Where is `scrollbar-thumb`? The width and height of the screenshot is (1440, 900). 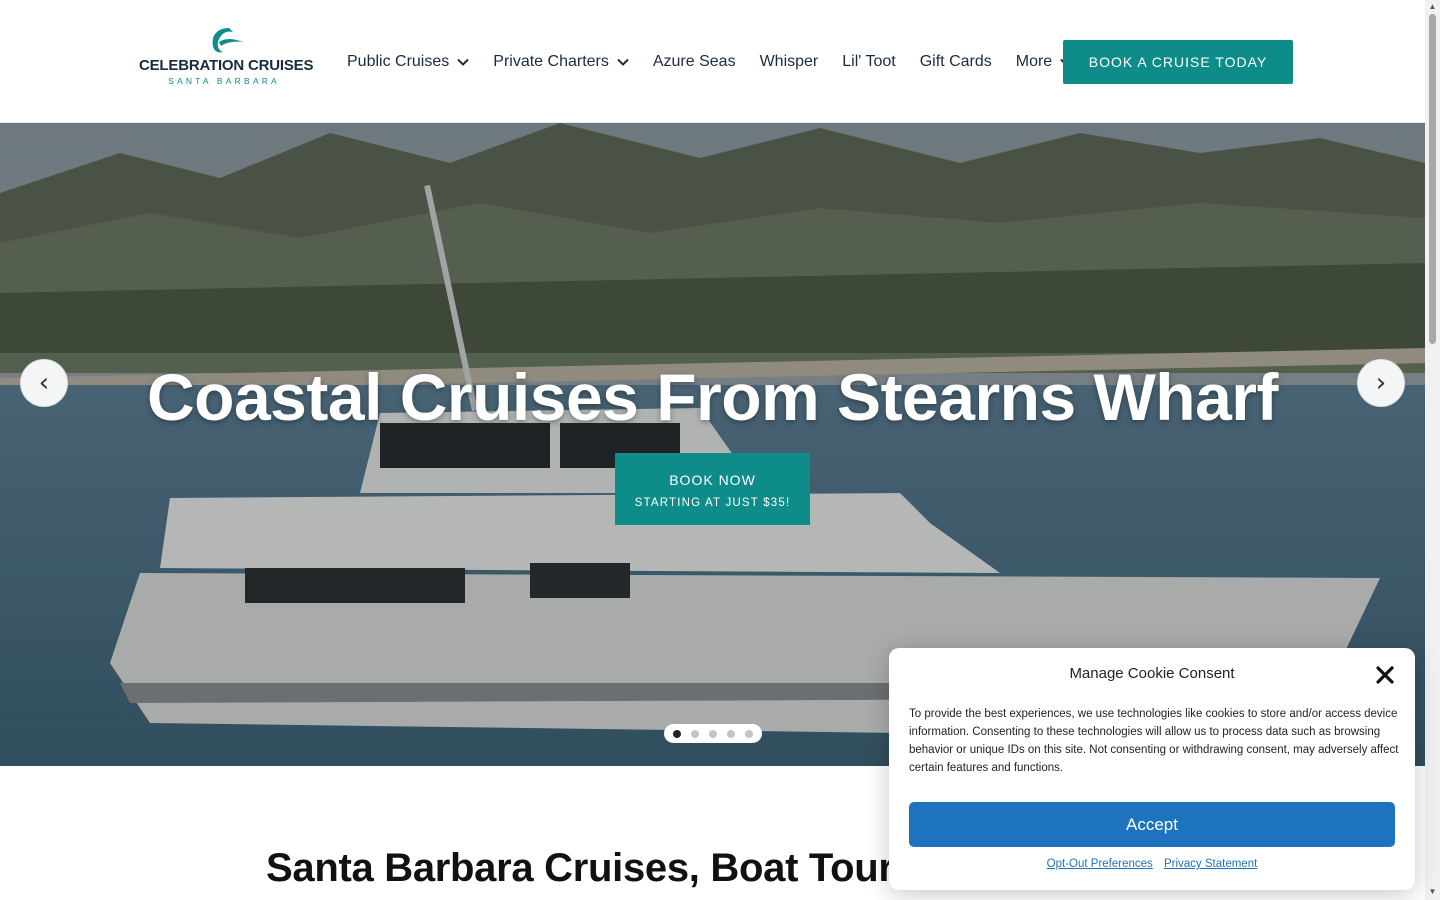 scrollbar-thumb is located at coordinates (1432, 179).